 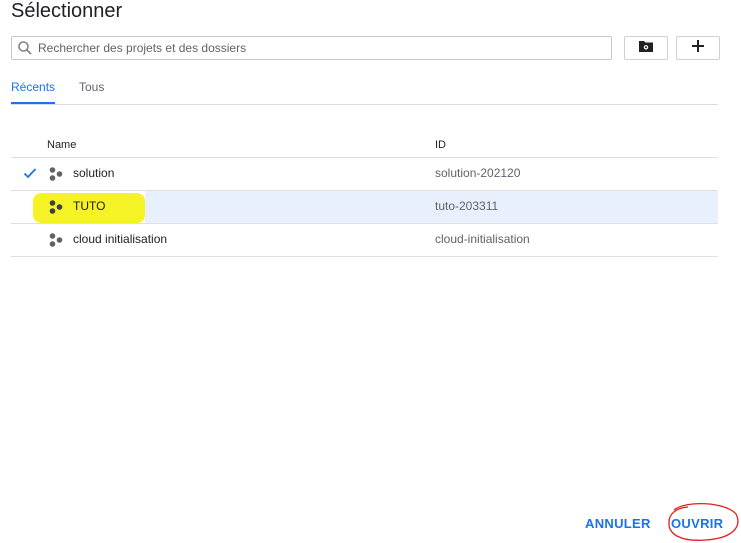 I want to click on red-circle-annotation, so click(x=703, y=521).